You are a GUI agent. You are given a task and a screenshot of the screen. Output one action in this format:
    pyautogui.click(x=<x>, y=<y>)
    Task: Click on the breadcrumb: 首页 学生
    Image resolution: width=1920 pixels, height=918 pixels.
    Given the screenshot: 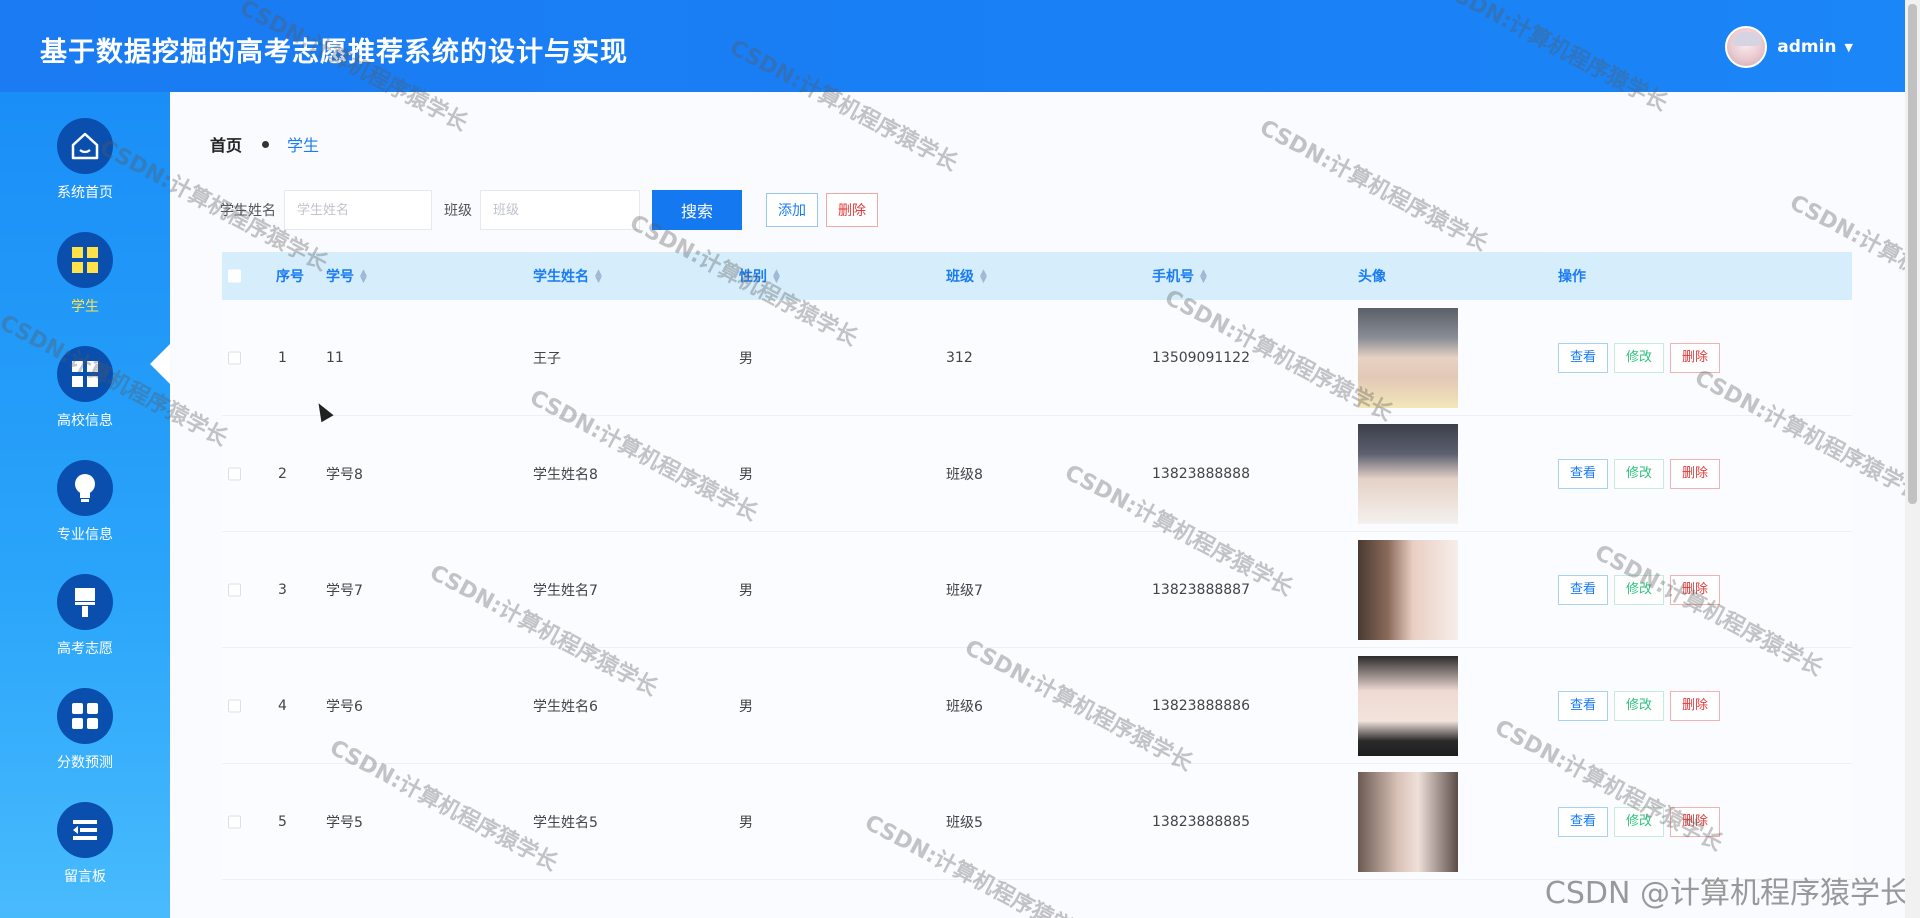 What is the action you would take?
    pyautogui.click(x=264, y=144)
    